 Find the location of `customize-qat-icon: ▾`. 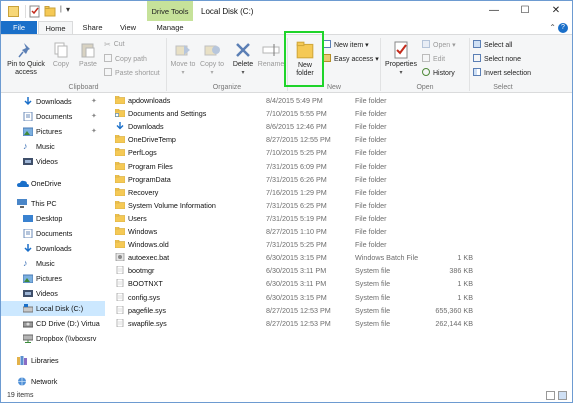

customize-qat-icon: ▾ is located at coordinates (68, 9).